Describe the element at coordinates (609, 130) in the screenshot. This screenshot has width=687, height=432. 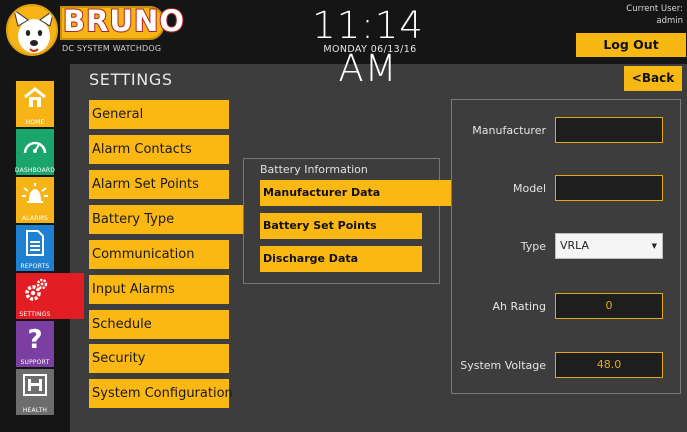
I see `manufacturer-field` at that location.